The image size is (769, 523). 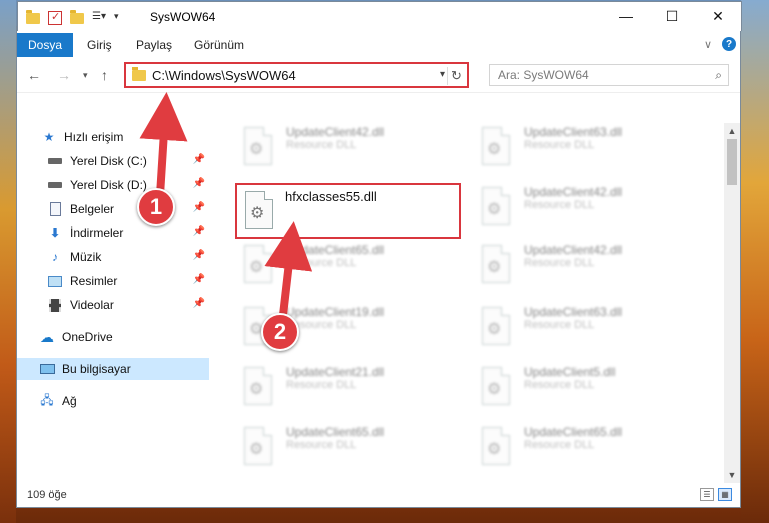 I want to click on music-icon: ♪, so click(x=55, y=257).